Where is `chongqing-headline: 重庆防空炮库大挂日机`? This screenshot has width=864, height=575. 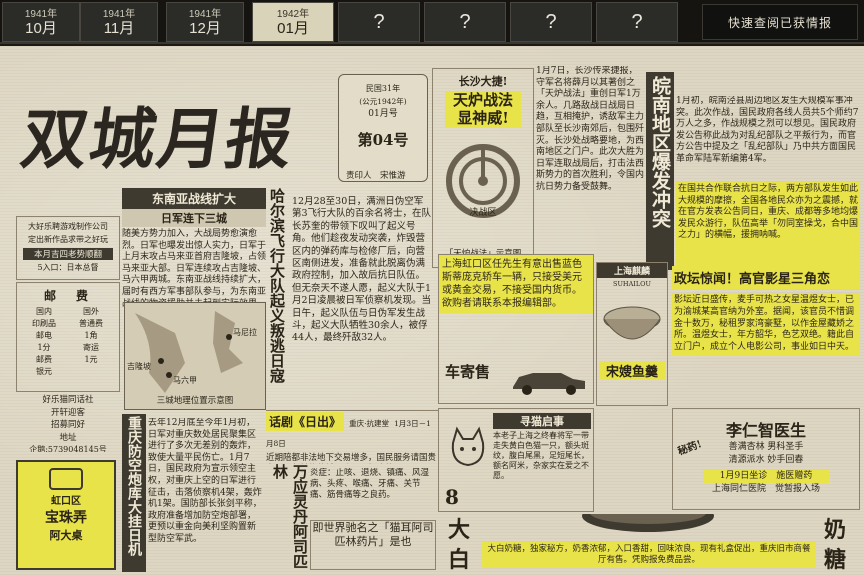
chongqing-headline: 重庆防空炮库大挂日机 is located at coordinates (134, 486).